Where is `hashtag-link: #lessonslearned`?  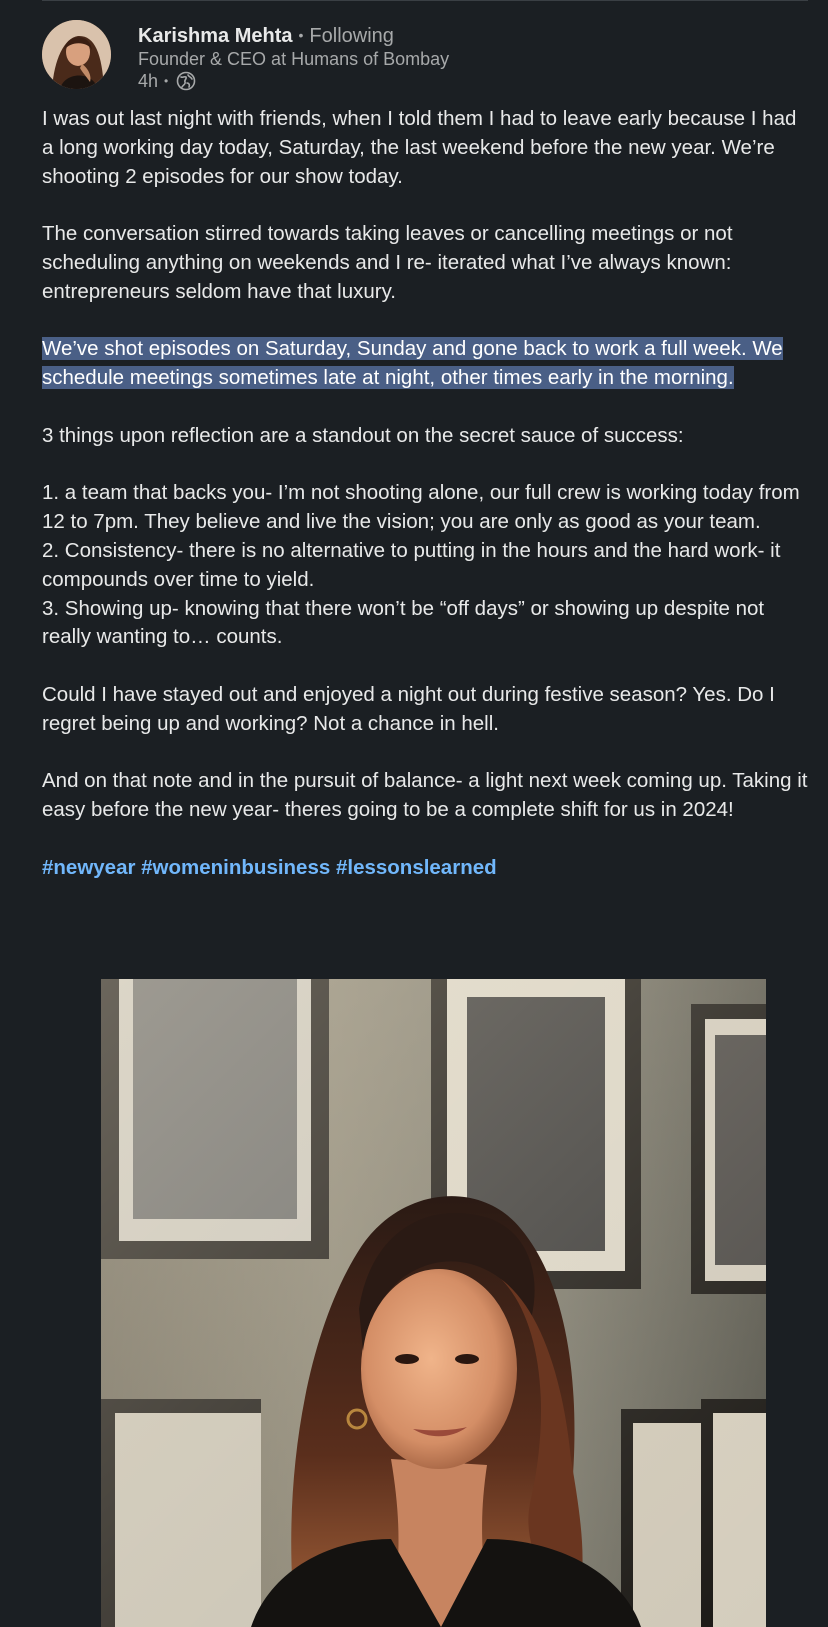 hashtag-link: #lessonslearned is located at coordinates (416, 867).